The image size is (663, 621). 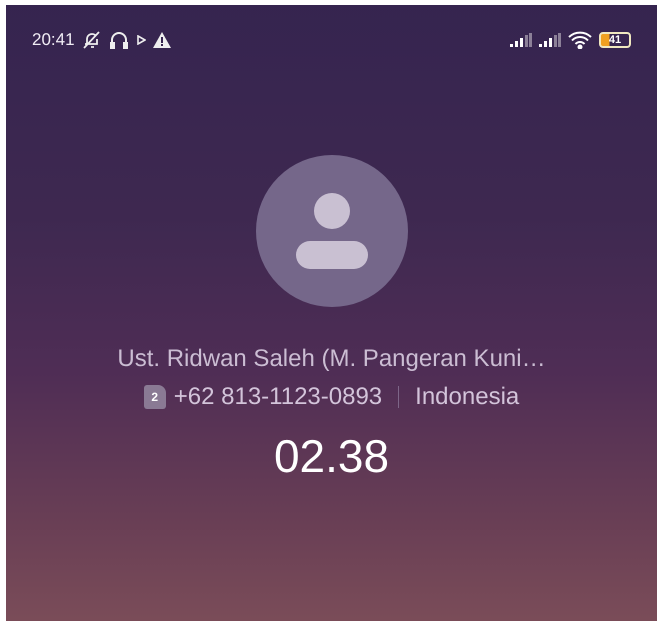 I want to click on person-icon, so click(x=332, y=231).